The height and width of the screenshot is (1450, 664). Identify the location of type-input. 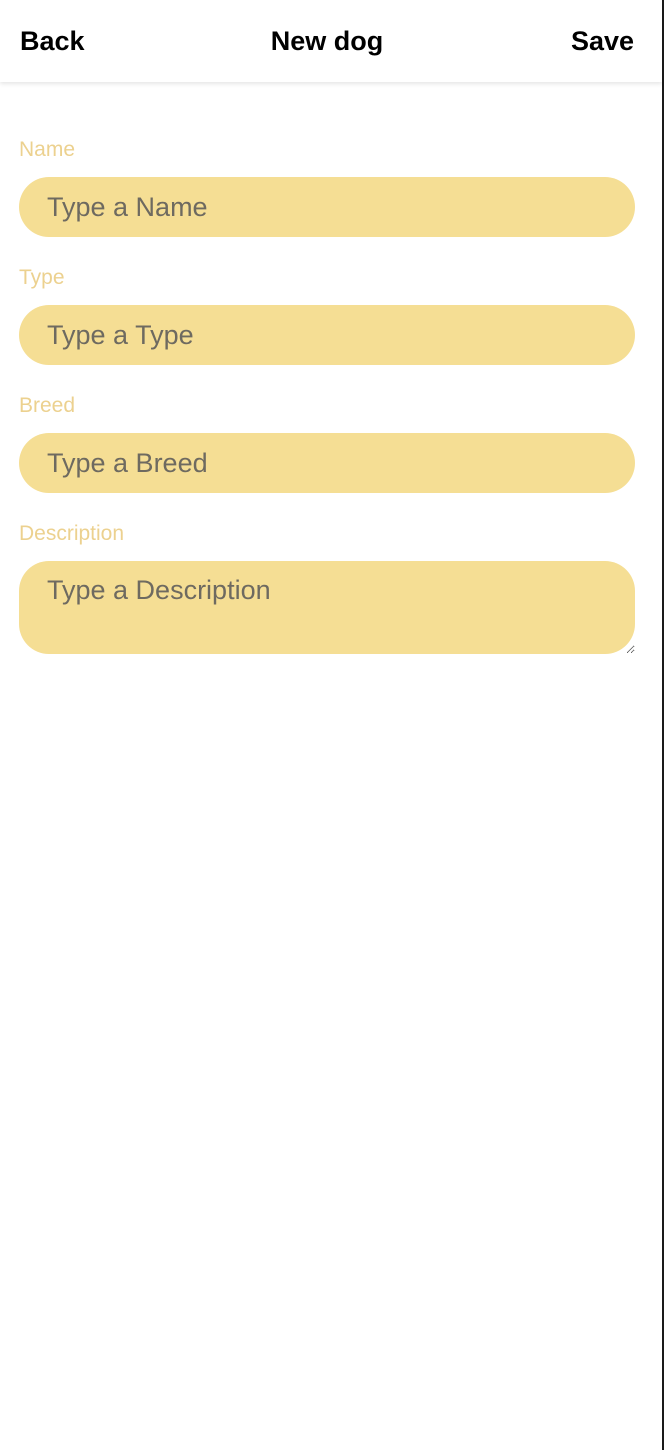
(327, 335).